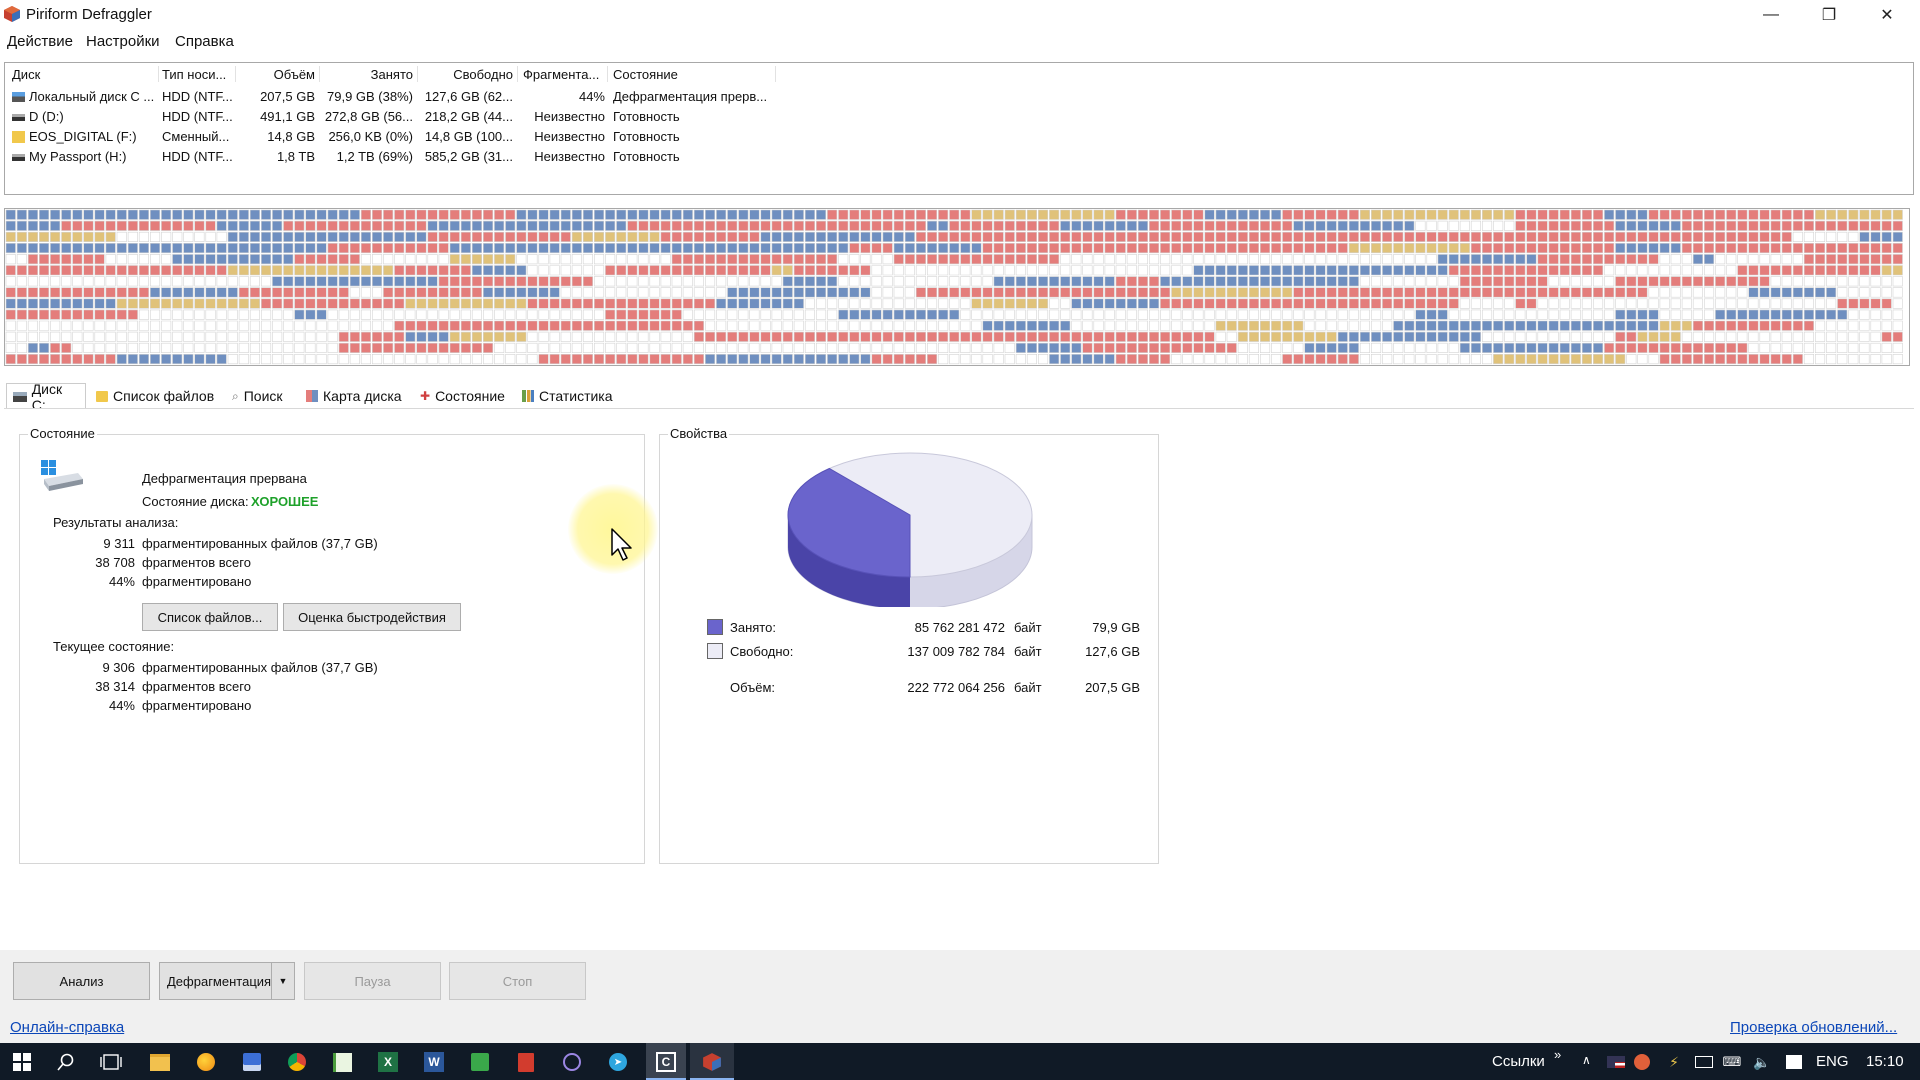 The width and height of the screenshot is (1920, 1080). What do you see at coordinates (434, 1062) in the screenshot?
I see `word-icon: W` at bounding box center [434, 1062].